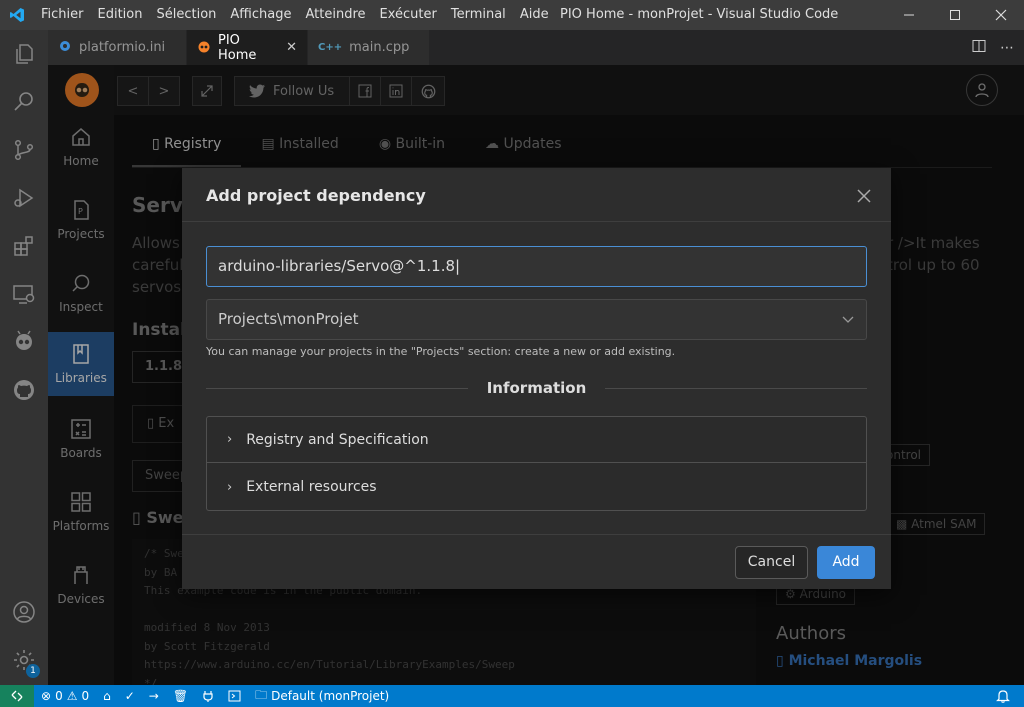  Describe the element at coordinates (536, 487) in the screenshot. I see `accordion-external-resources: › External resources` at that location.